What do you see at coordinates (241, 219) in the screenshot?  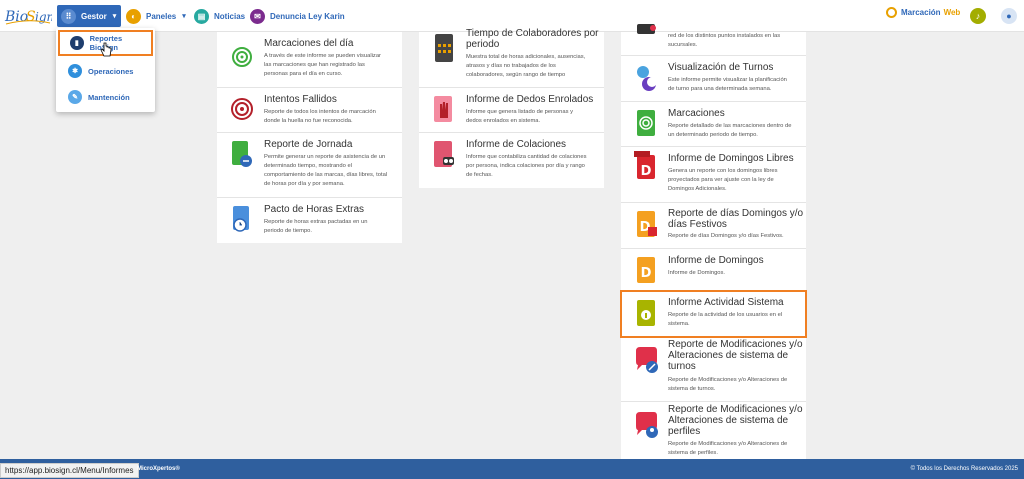 I see `clock-document-icon` at bounding box center [241, 219].